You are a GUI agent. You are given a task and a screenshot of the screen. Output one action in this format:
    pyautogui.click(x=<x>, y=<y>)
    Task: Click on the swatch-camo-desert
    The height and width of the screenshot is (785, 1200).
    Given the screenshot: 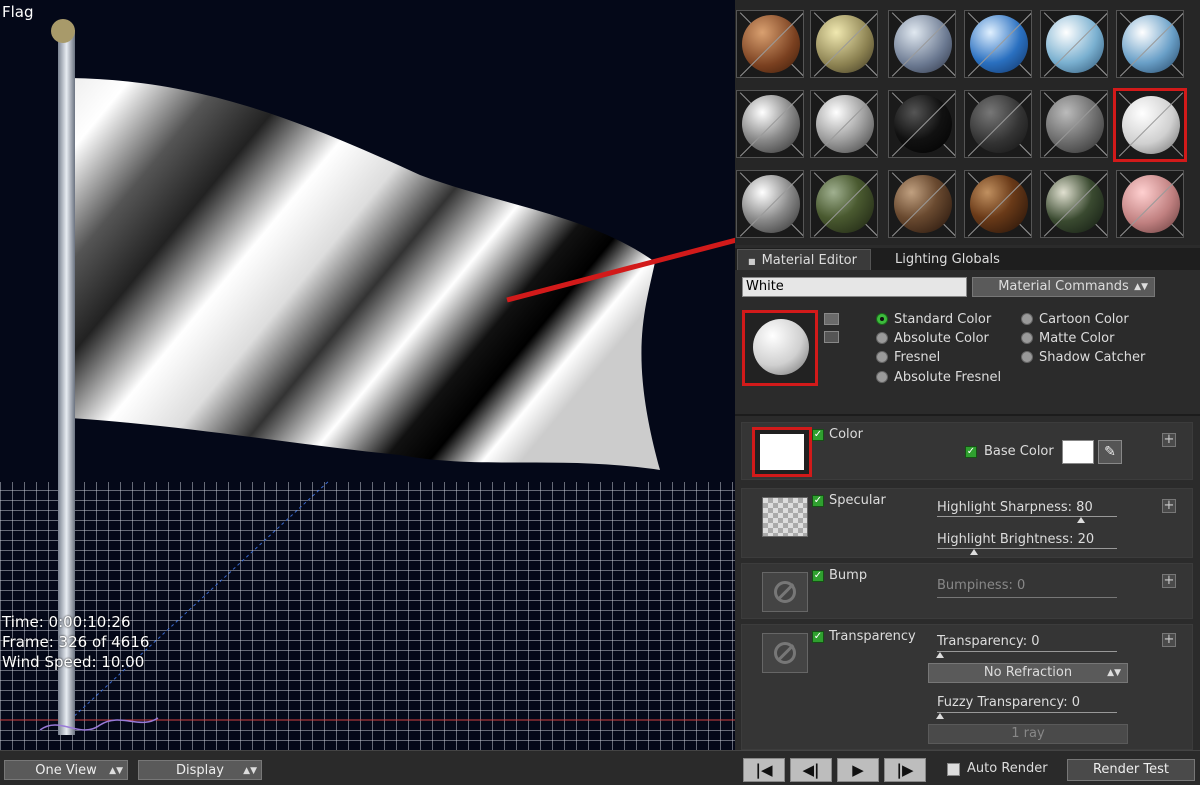 What is the action you would take?
    pyautogui.click(x=922, y=204)
    